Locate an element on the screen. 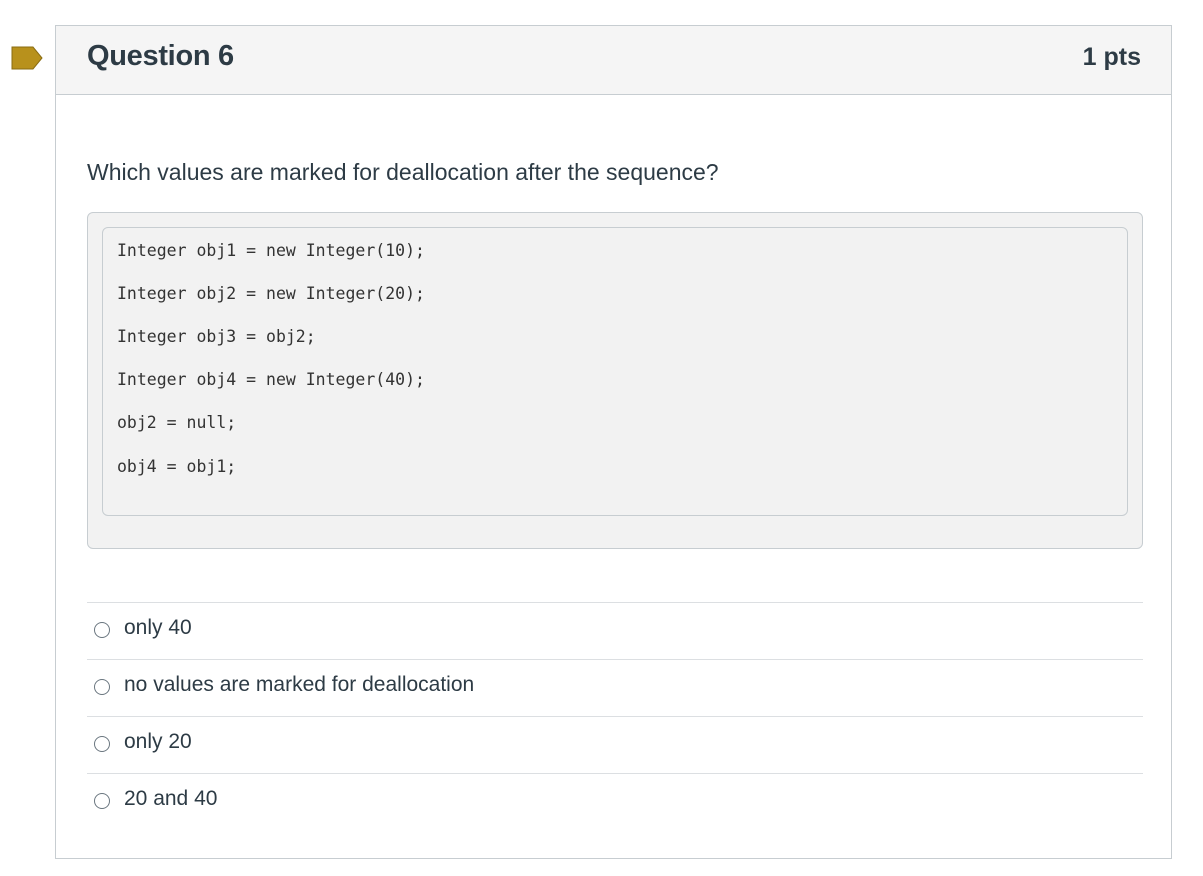  answer-label: 20 and 40 is located at coordinates (170, 799).